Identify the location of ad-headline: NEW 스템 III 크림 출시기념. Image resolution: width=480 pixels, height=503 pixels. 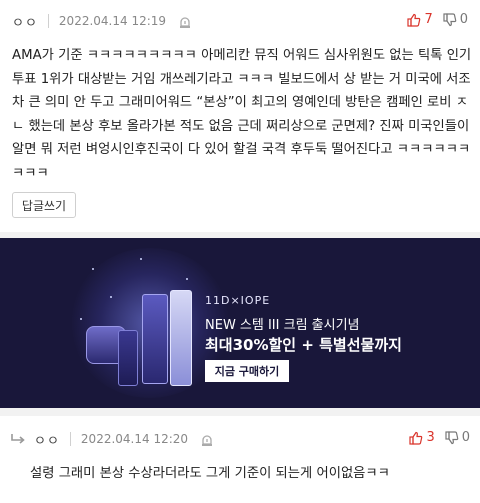
(282, 325).